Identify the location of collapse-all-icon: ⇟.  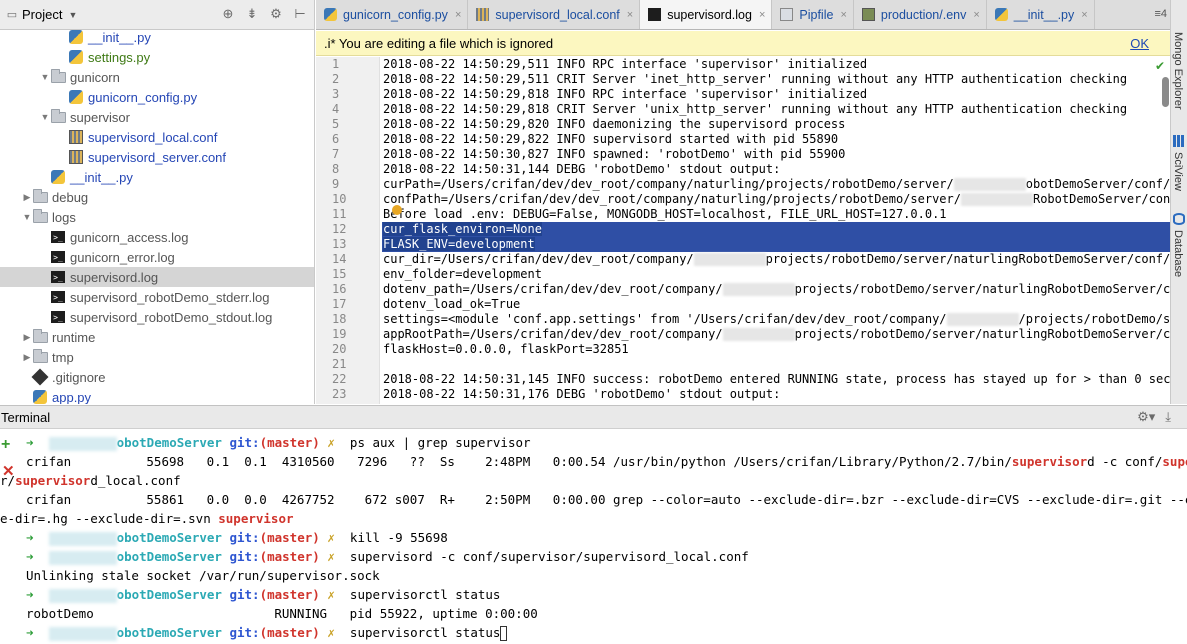
(252, 14).